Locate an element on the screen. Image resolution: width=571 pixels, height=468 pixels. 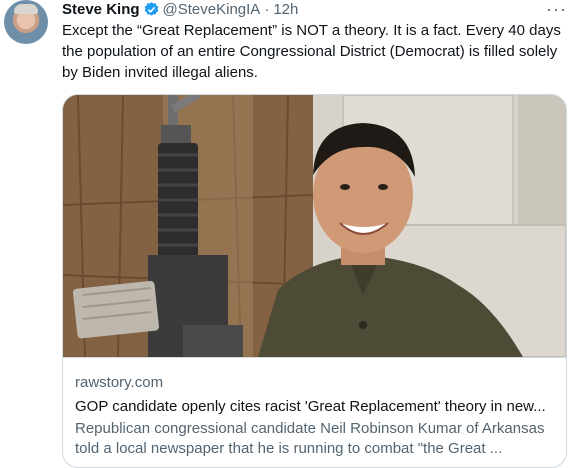
avatar is located at coordinates (26, 22).